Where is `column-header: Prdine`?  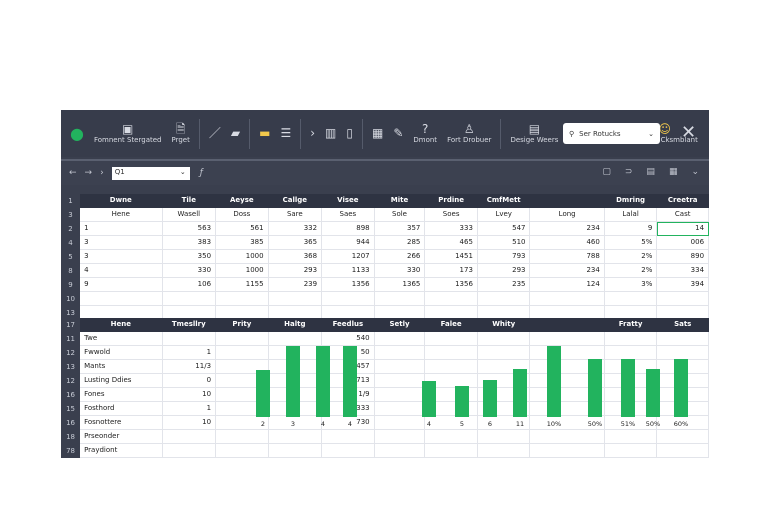 column-header: Prdine is located at coordinates (451, 201).